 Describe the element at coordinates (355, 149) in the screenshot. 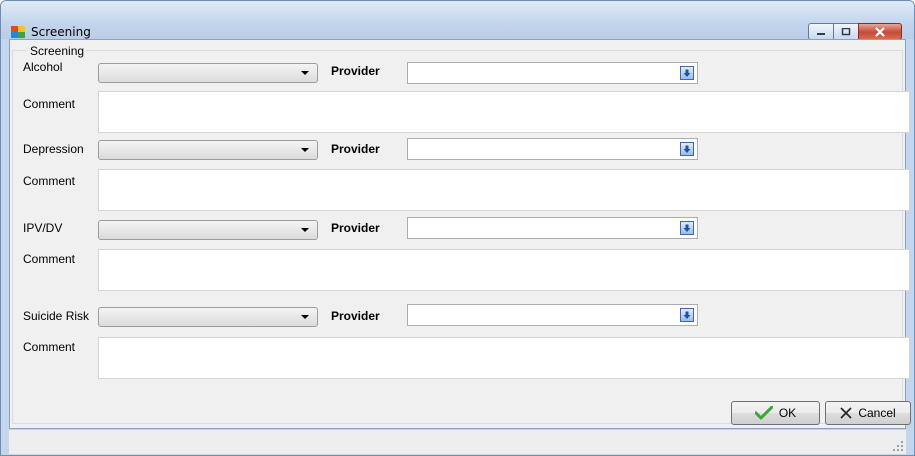

I see `depression-provider-label: Provider` at that location.